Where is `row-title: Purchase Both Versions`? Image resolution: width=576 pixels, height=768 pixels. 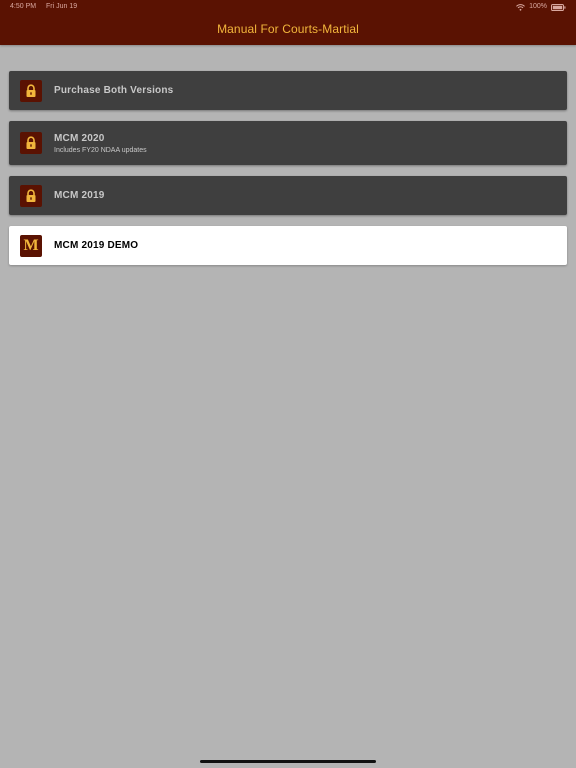 row-title: Purchase Both Versions is located at coordinates (114, 90).